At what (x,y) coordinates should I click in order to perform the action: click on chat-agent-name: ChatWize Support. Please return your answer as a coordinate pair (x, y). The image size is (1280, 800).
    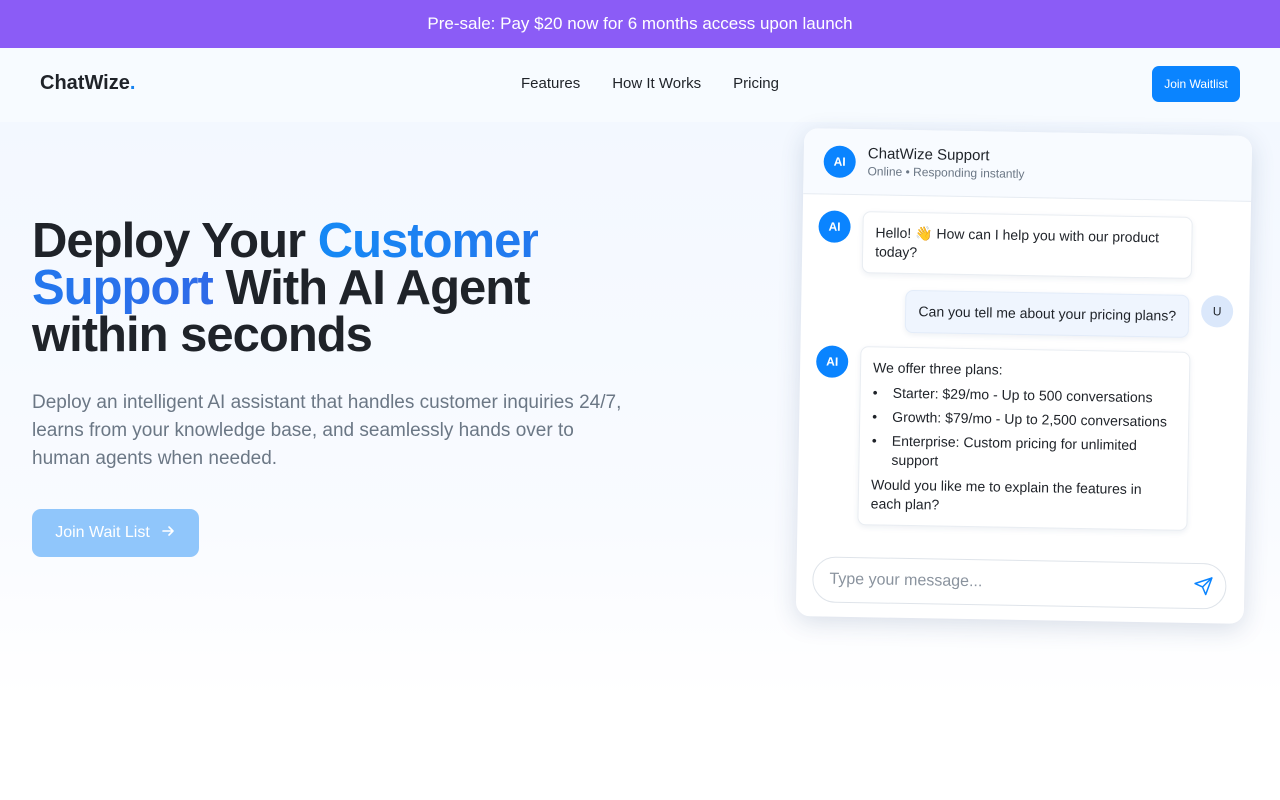
    Looking at the image, I should click on (928, 155).